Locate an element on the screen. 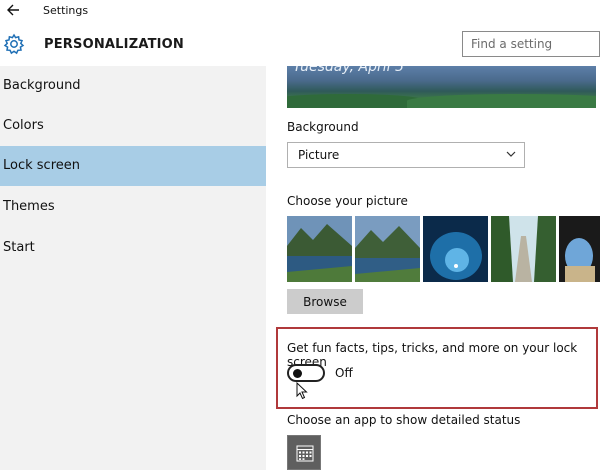 Image resolution: width=600 pixels, height=470 pixels. choose-picture-label: Choose your picture is located at coordinates (347, 201).